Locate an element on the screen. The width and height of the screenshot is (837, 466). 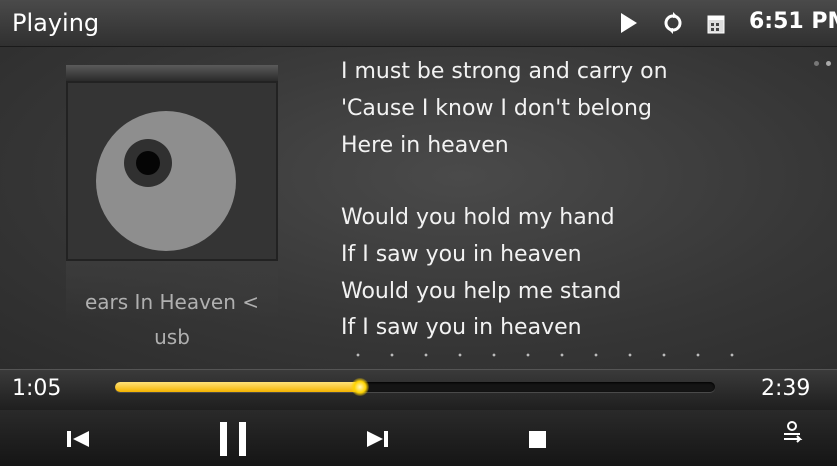
lyrics-overflow-dots is located at coordinates (541, 355).